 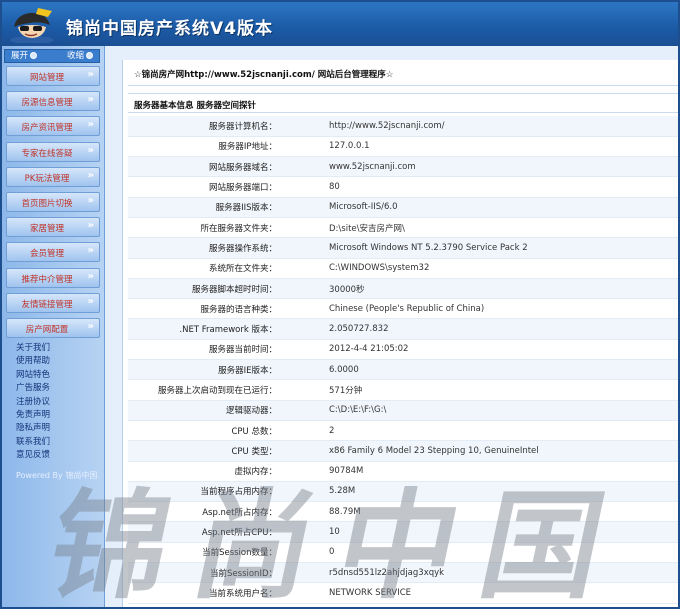 I want to click on table-row: 服务器计算机名： http://www.52jscnanji.com/, so click(x=403, y=126).